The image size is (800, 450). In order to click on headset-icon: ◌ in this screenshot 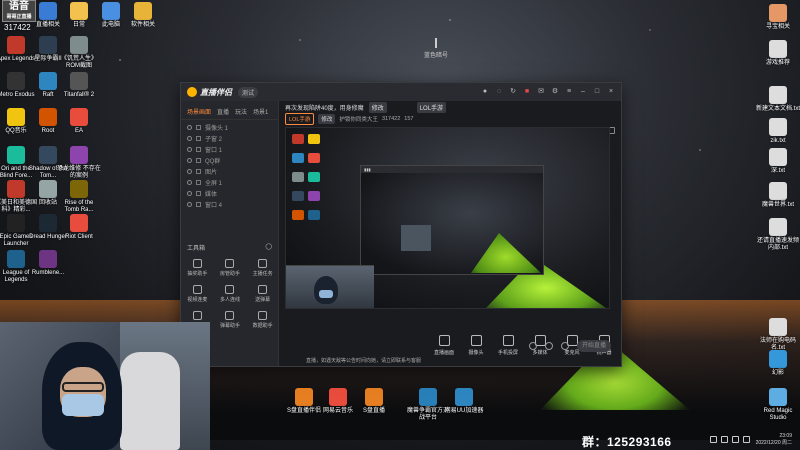, I will do `click(499, 92)`.